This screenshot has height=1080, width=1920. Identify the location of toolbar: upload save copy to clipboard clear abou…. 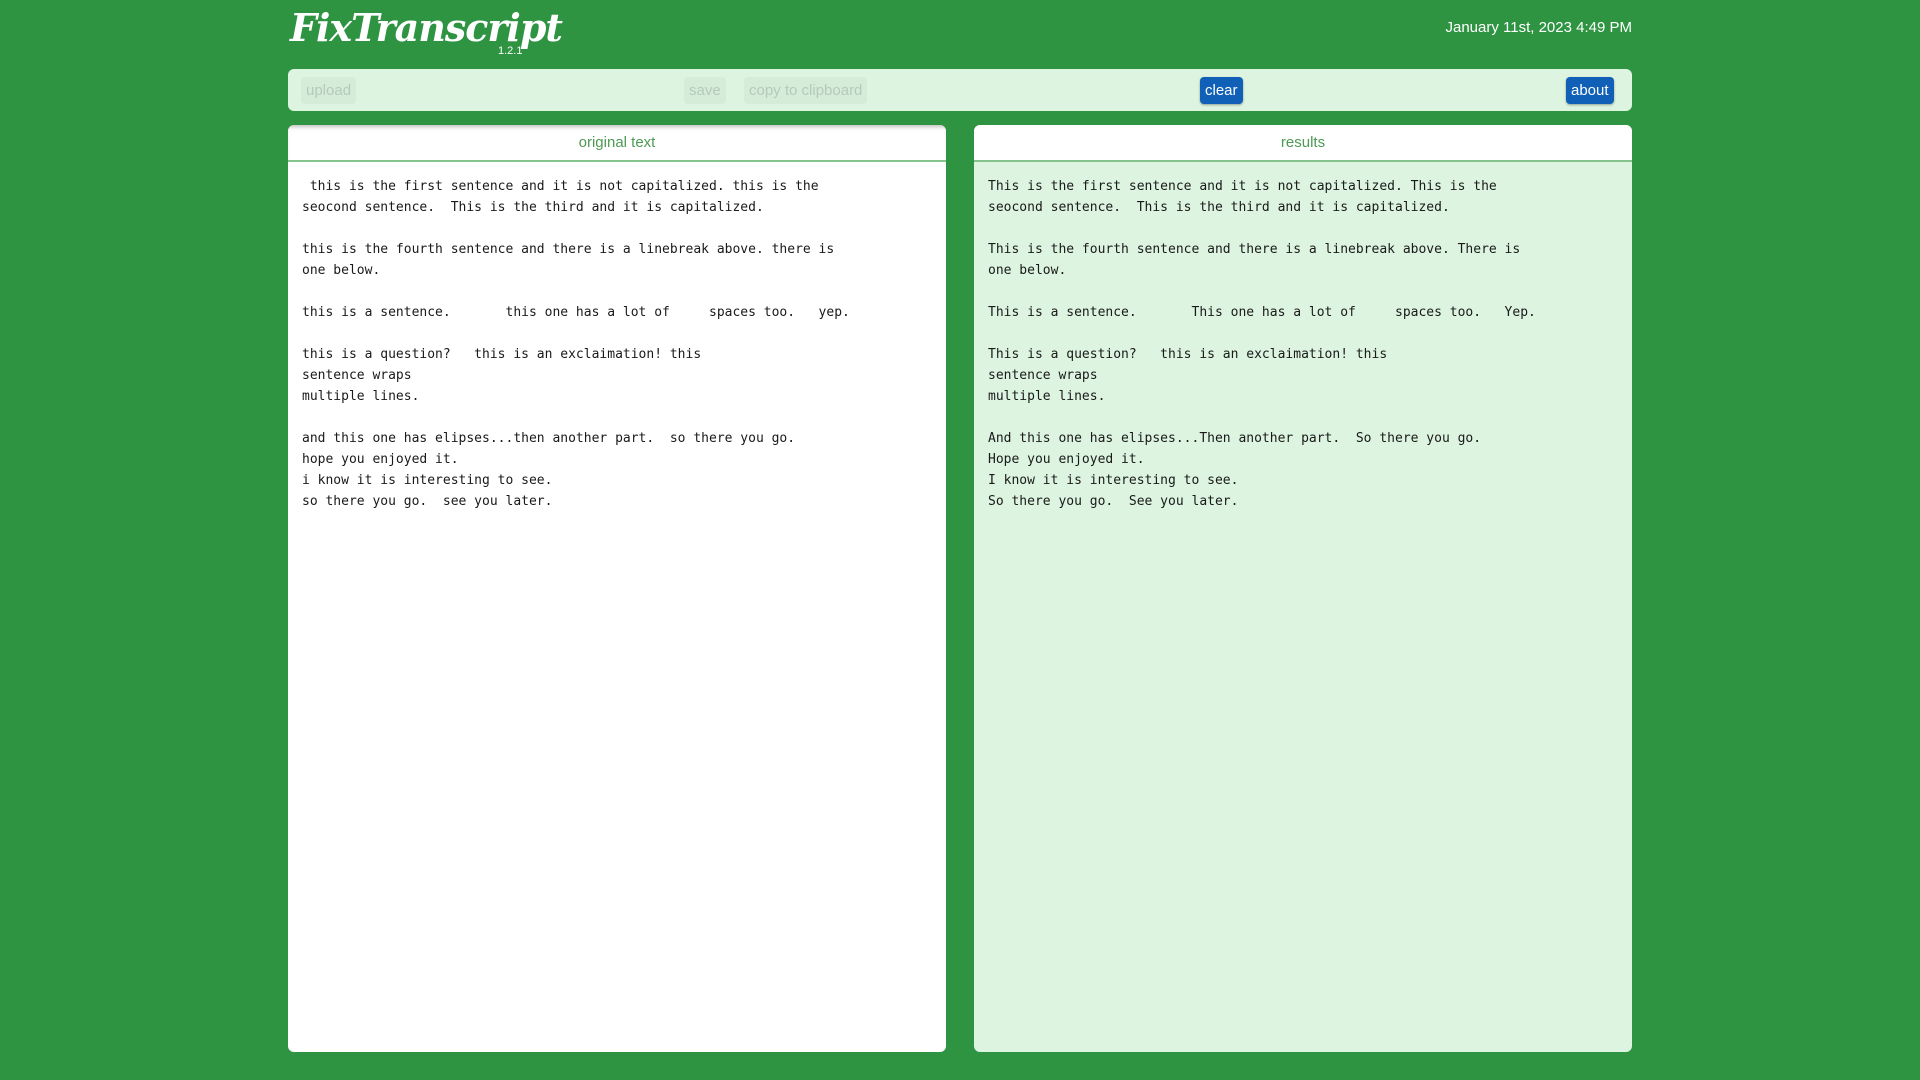
(960, 90).